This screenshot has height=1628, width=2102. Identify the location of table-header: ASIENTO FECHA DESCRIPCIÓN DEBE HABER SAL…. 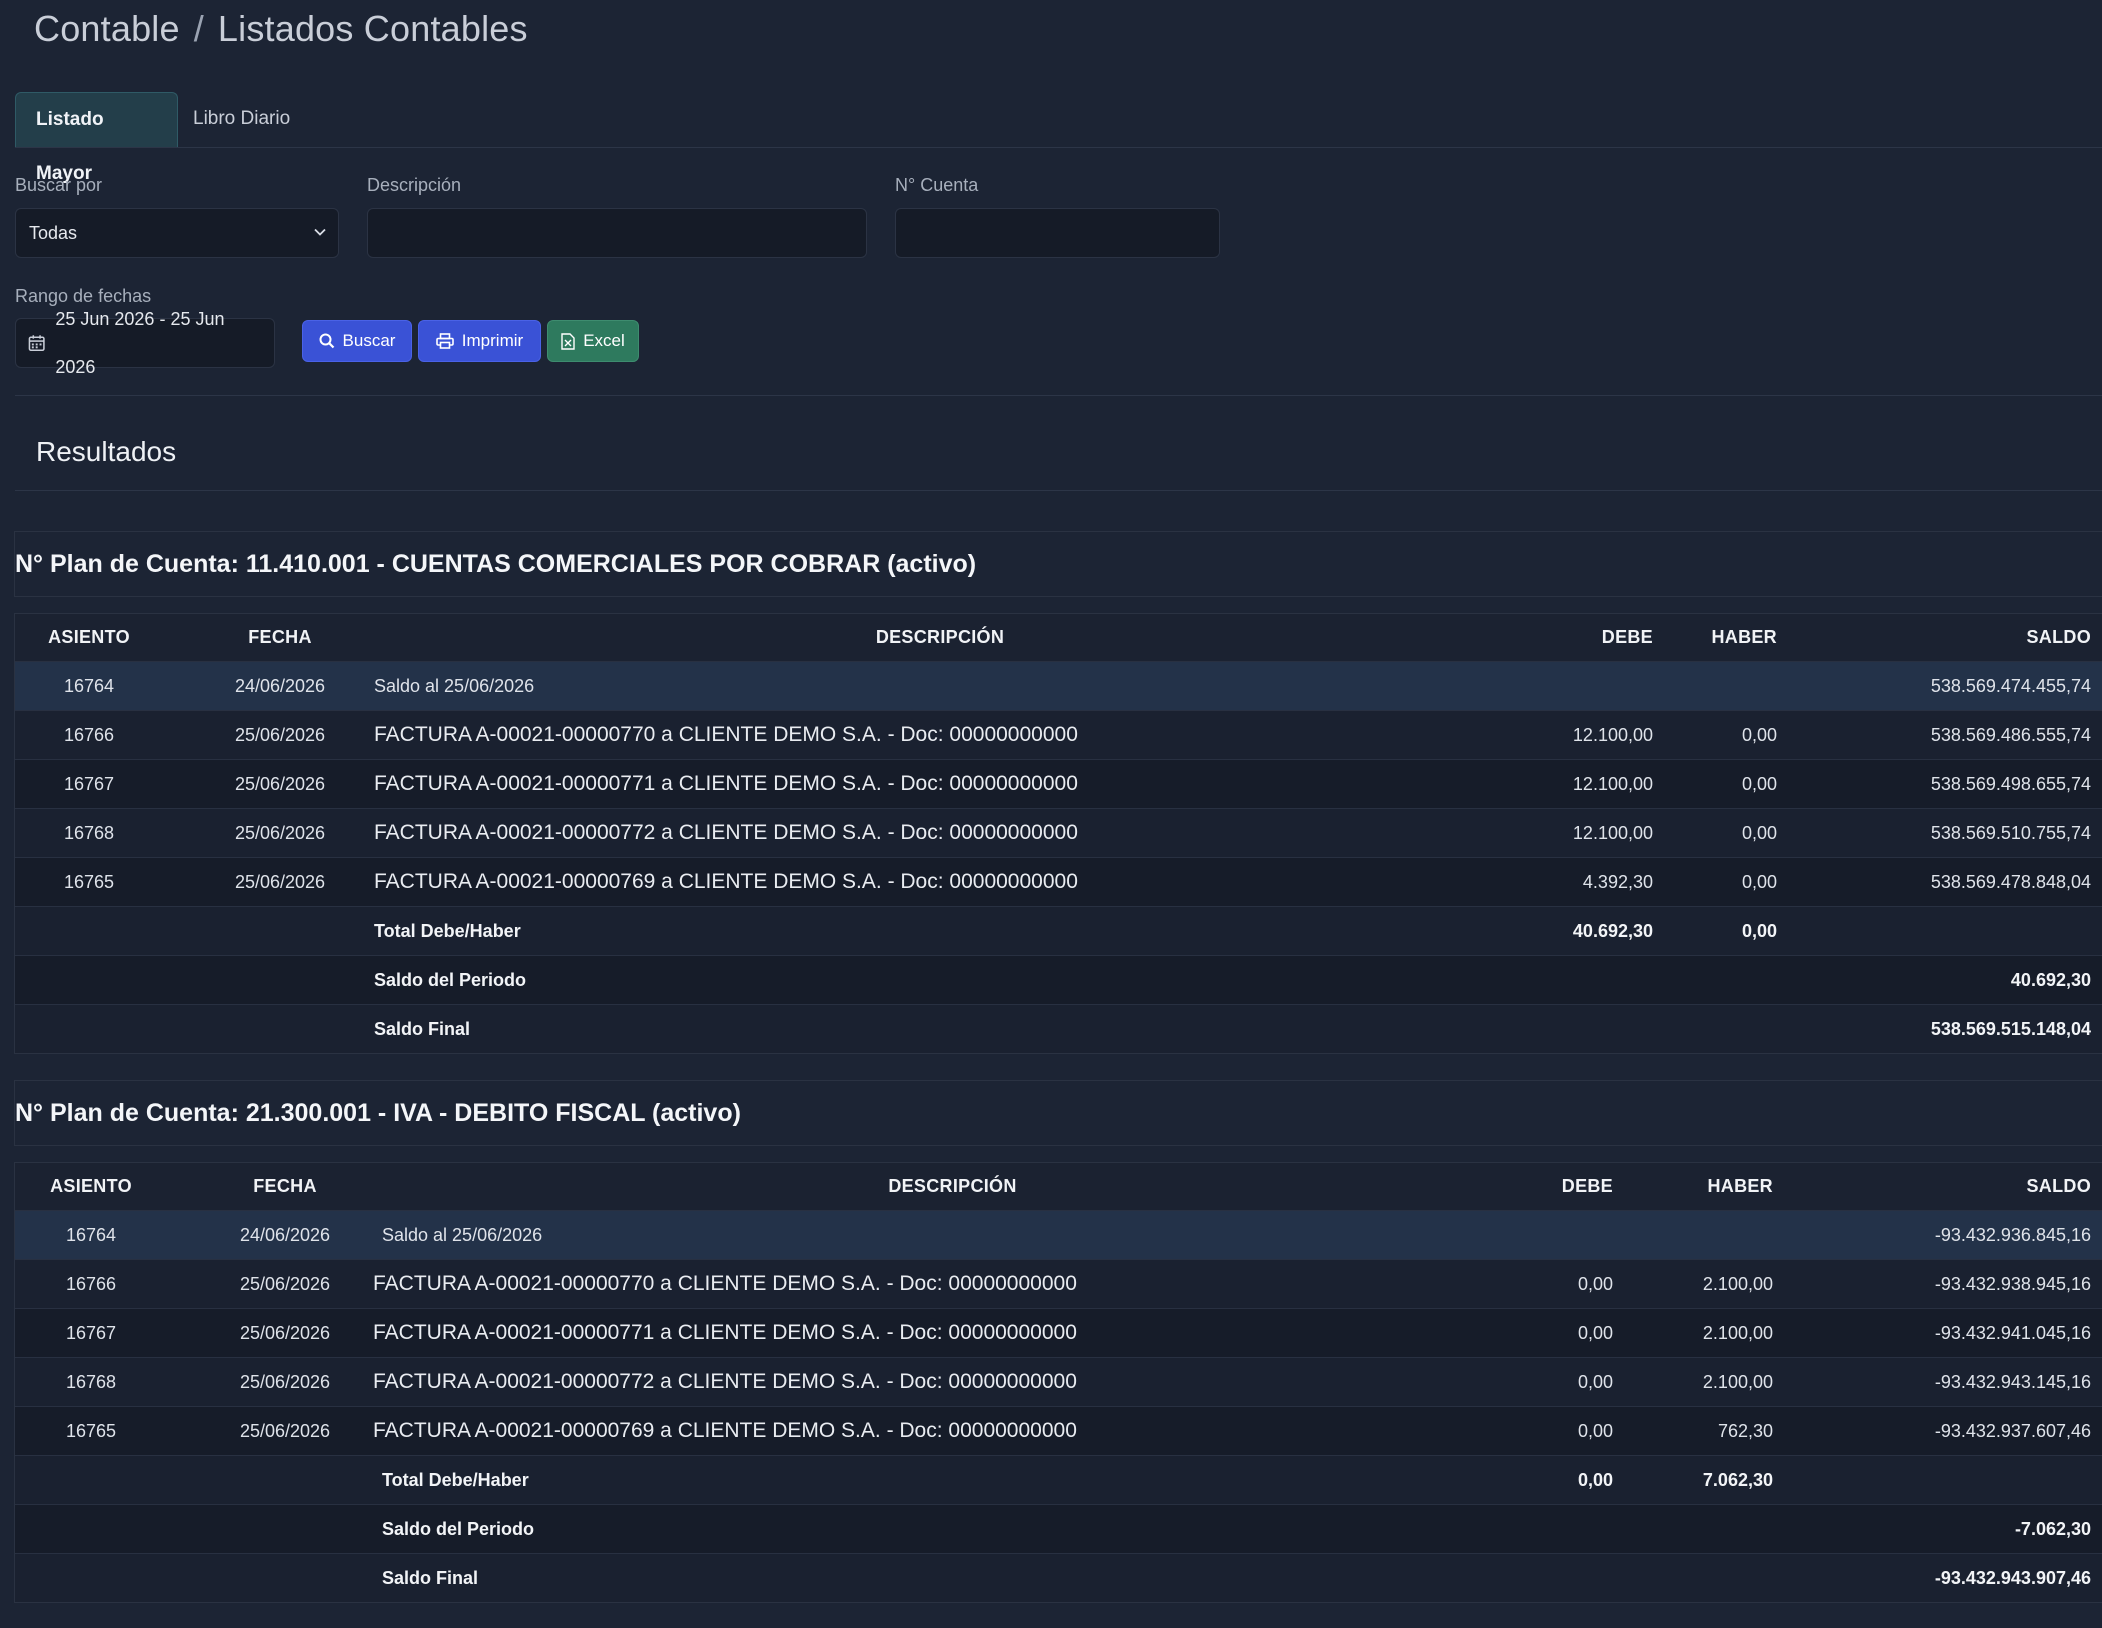
(1058, 1186).